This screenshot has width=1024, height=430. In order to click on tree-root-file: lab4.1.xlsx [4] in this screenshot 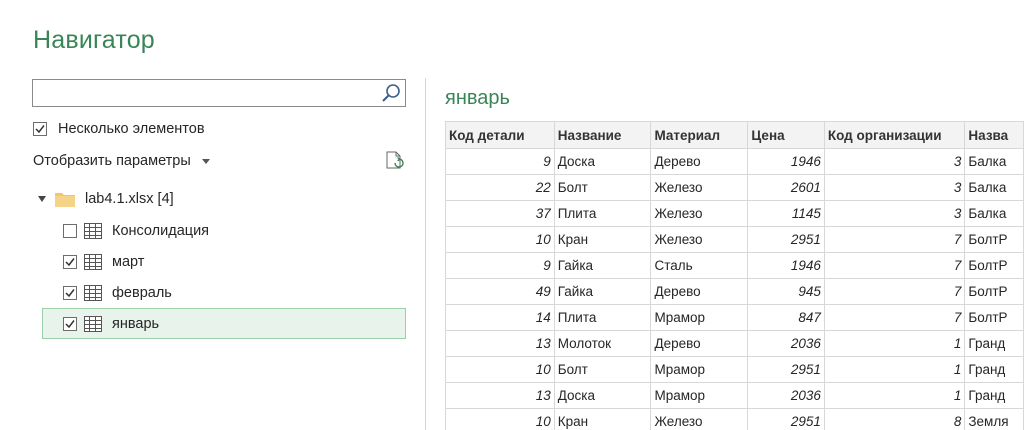, I will do `click(106, 199)`.